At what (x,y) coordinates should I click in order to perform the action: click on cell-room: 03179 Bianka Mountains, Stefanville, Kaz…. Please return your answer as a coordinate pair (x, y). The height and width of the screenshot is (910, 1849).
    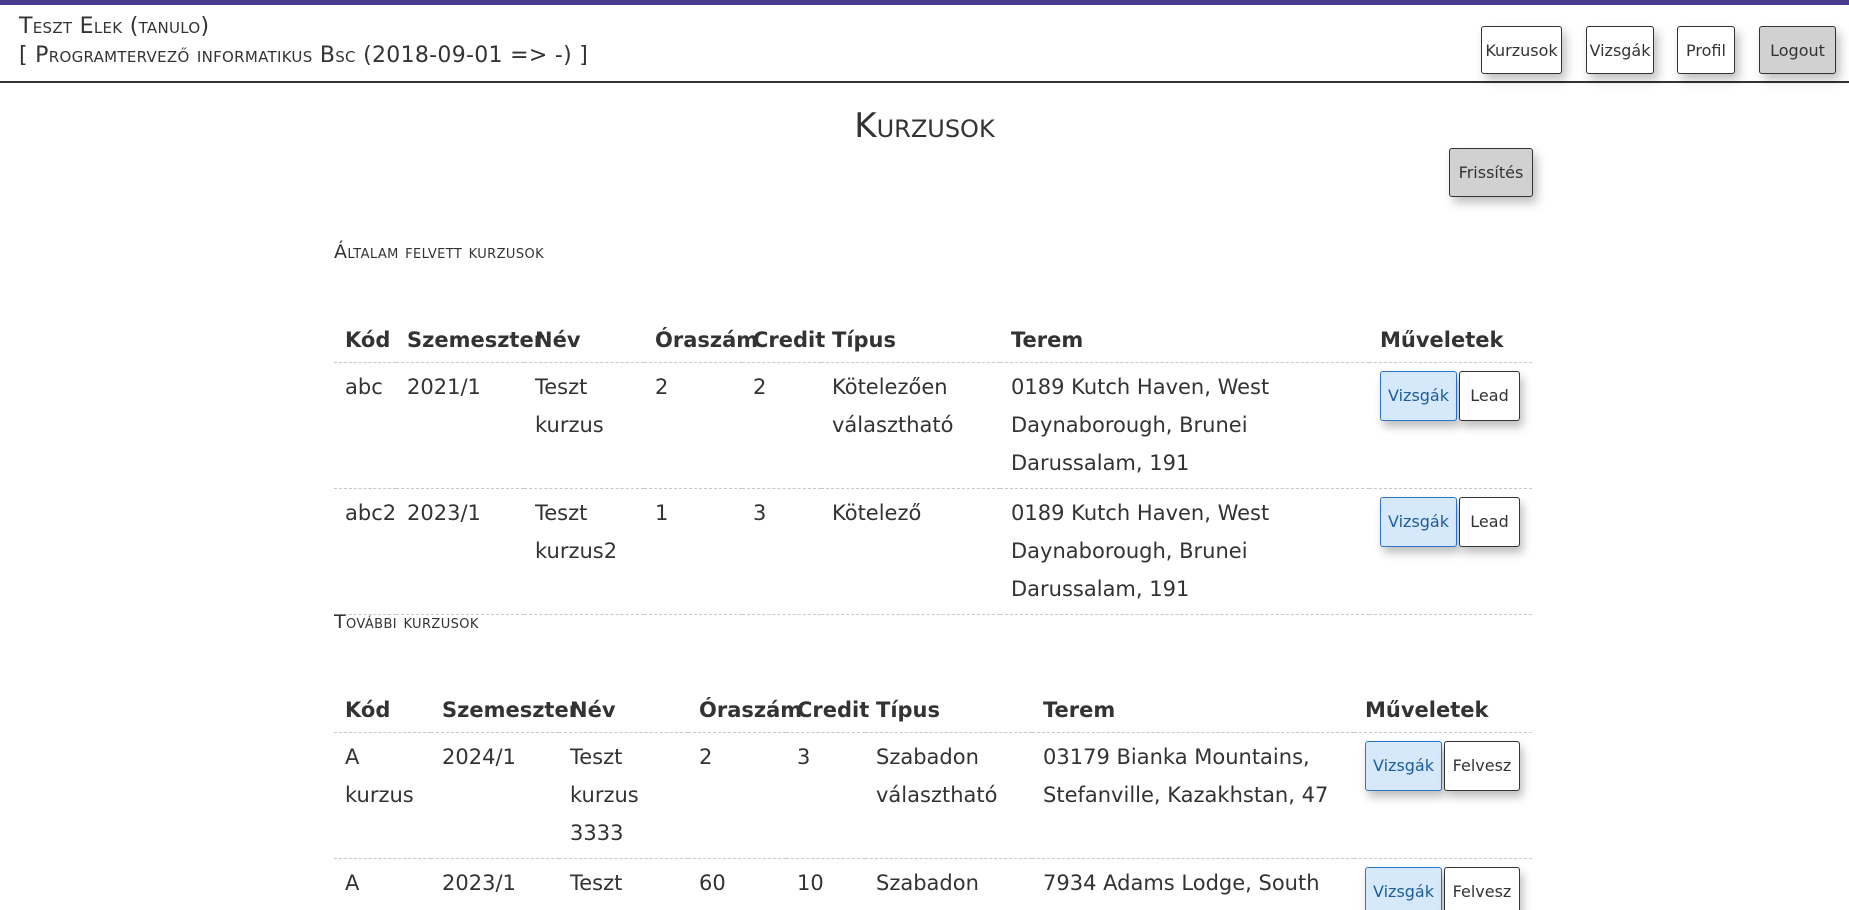
    Looking at the image, I should click on (1193, 795).